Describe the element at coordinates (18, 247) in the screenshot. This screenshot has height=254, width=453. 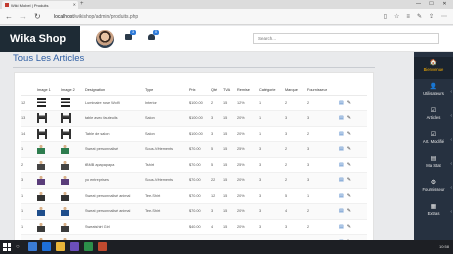
I see `taskbar-search-icon: ○` at that location.